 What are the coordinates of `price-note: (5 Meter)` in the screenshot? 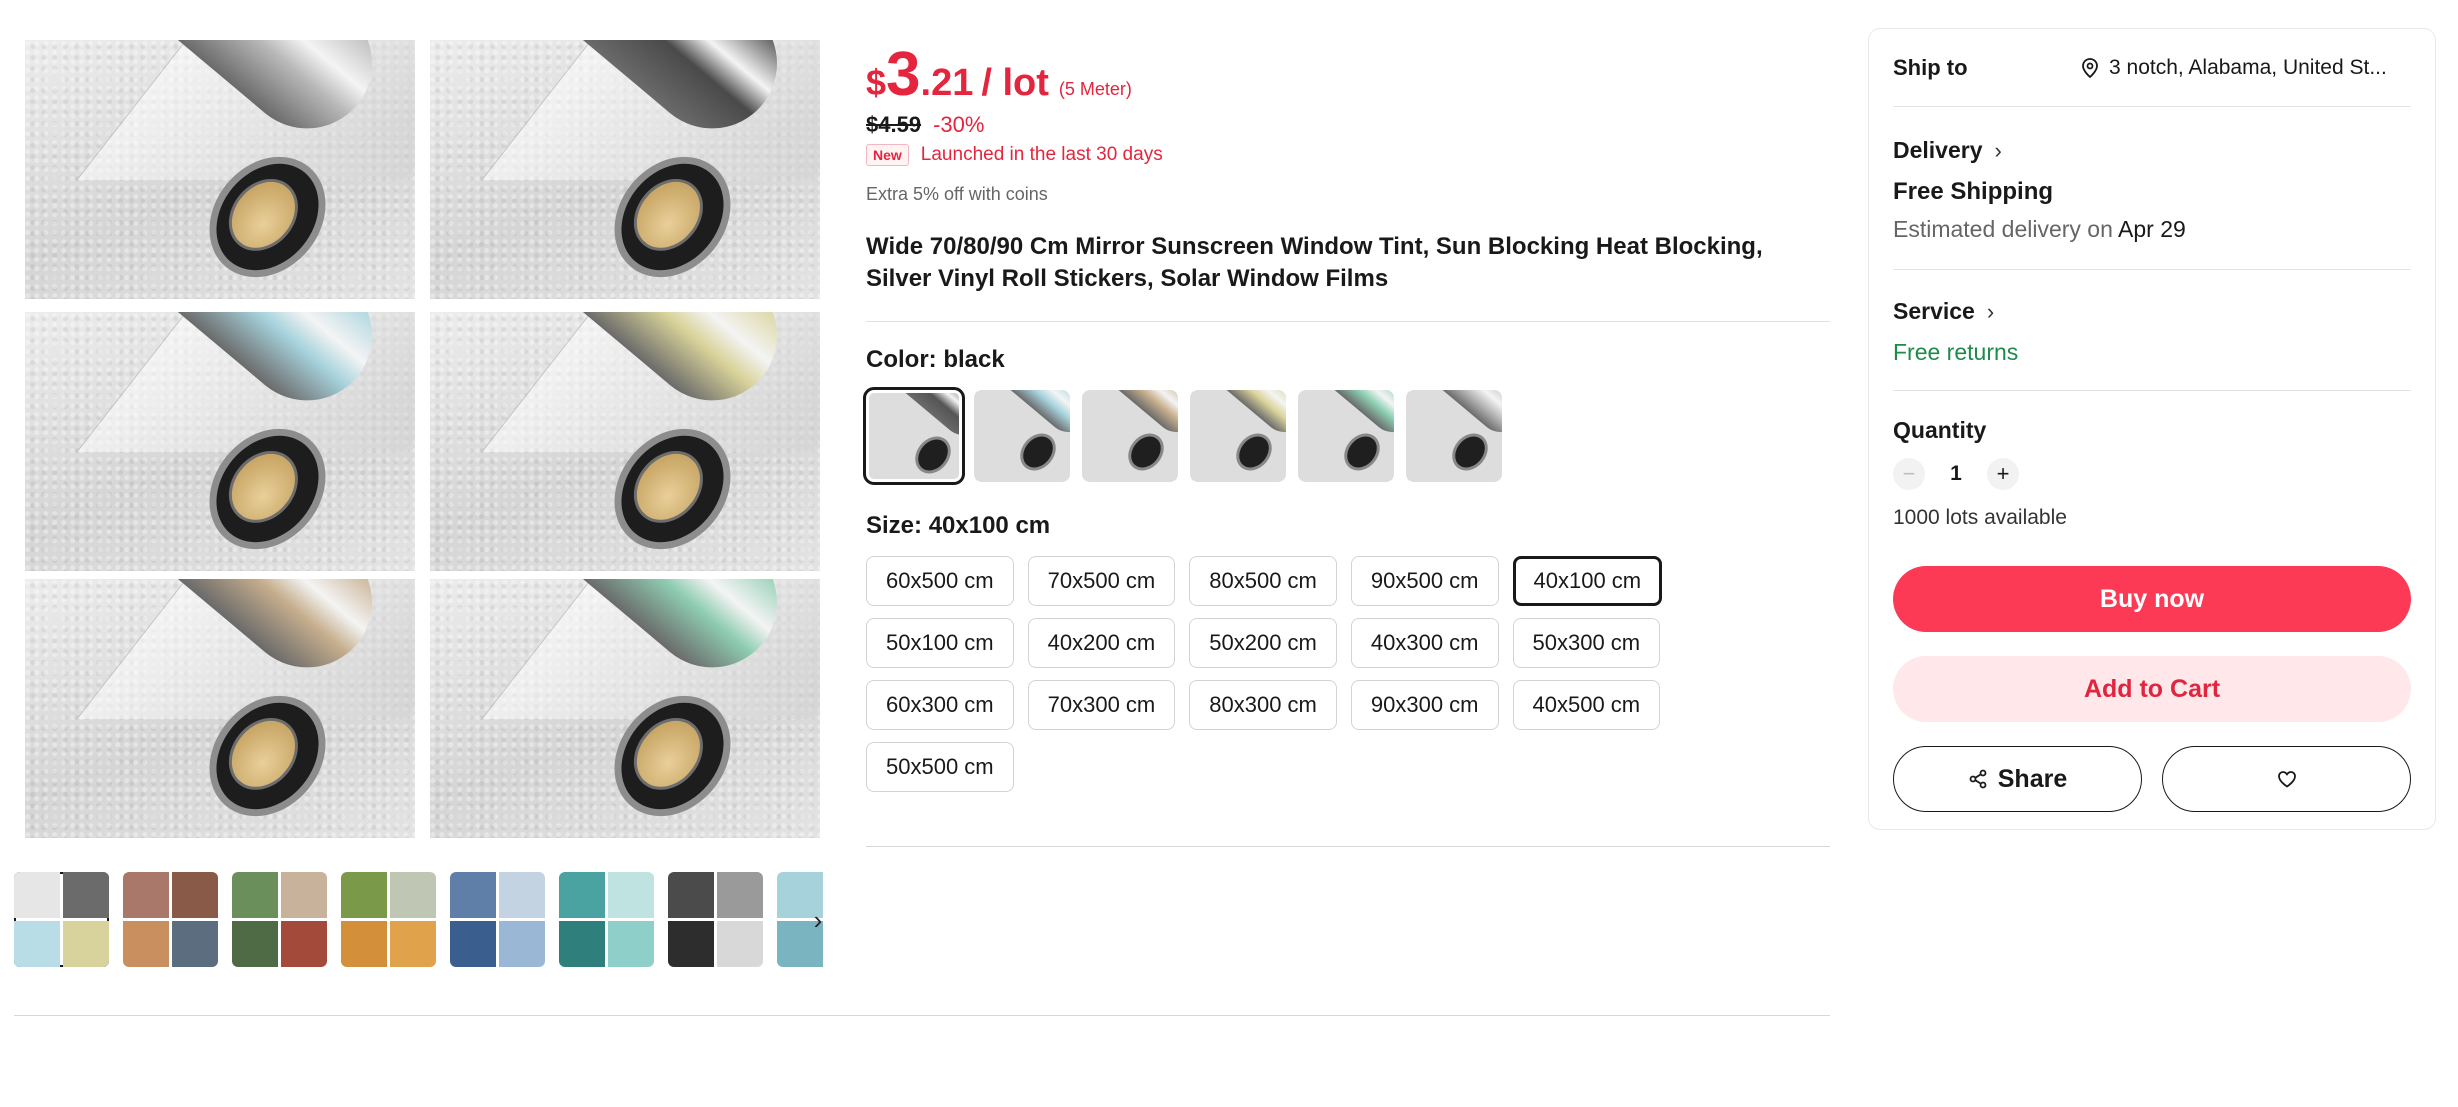 It's located at (1095, 89).